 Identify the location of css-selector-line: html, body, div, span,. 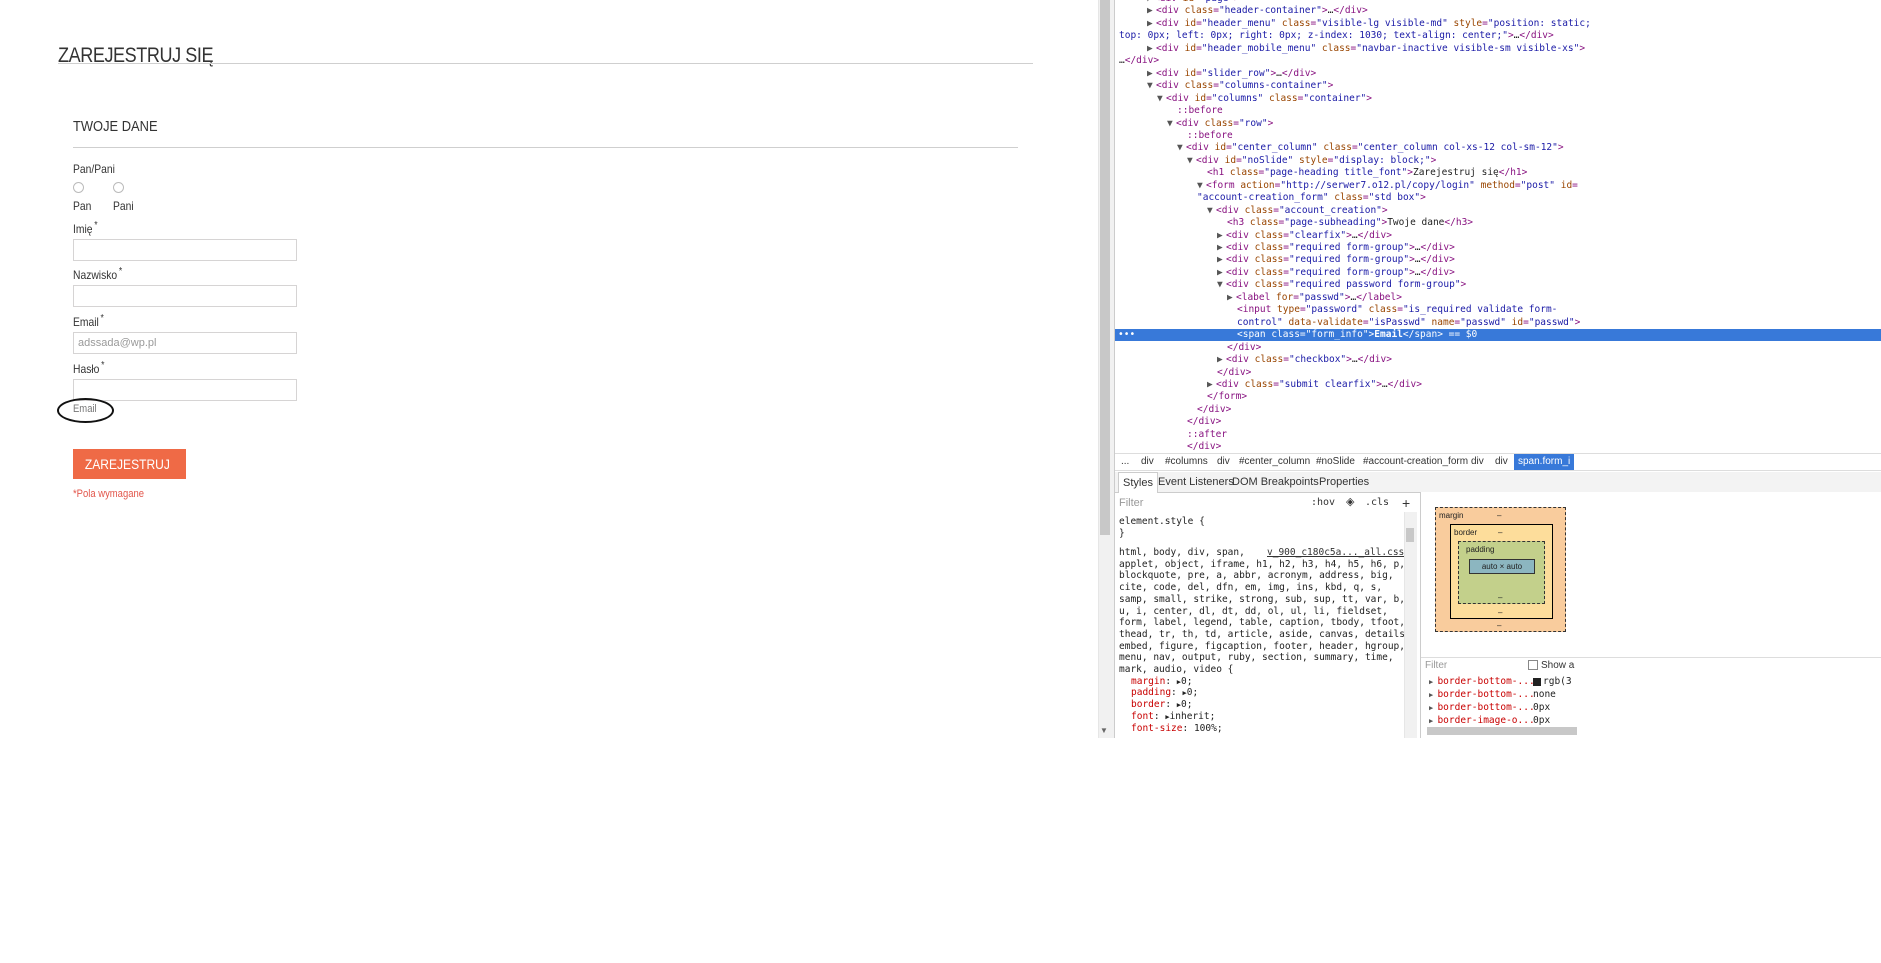
(1182, 553).